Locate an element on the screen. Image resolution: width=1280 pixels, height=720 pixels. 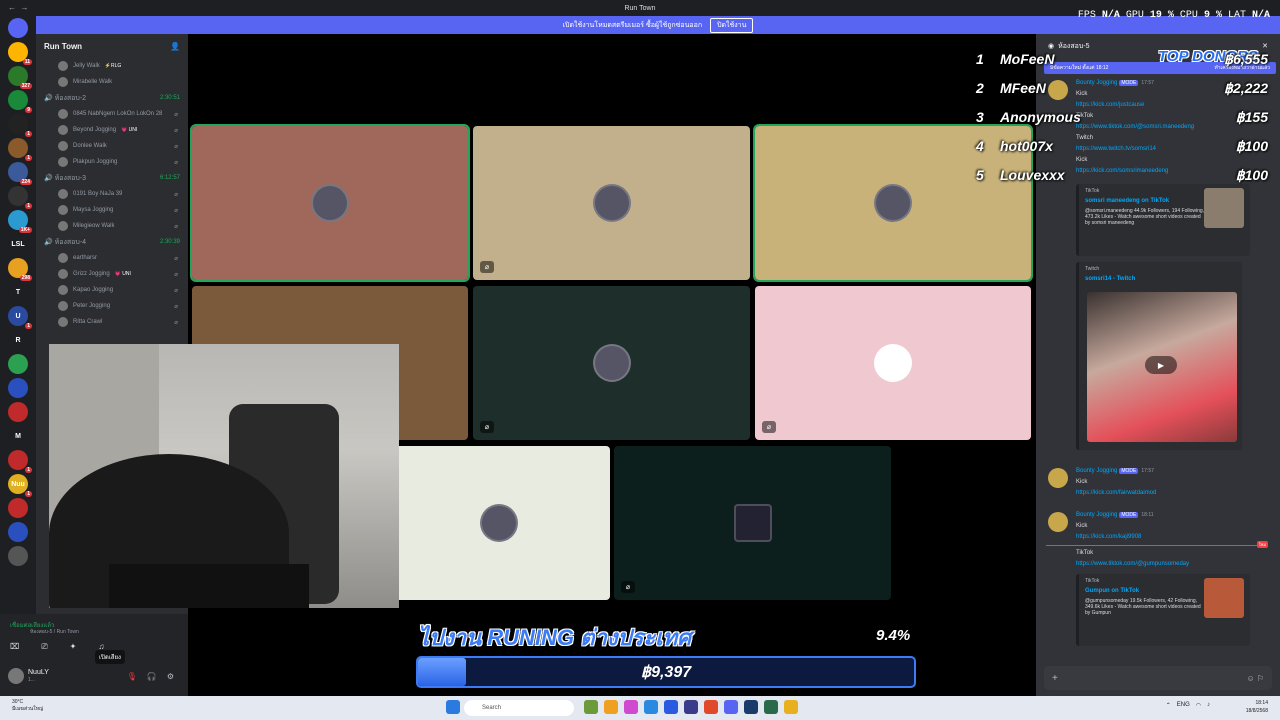
embed-title: somsri14 - Twitch is located at coordinates (1160, 279).